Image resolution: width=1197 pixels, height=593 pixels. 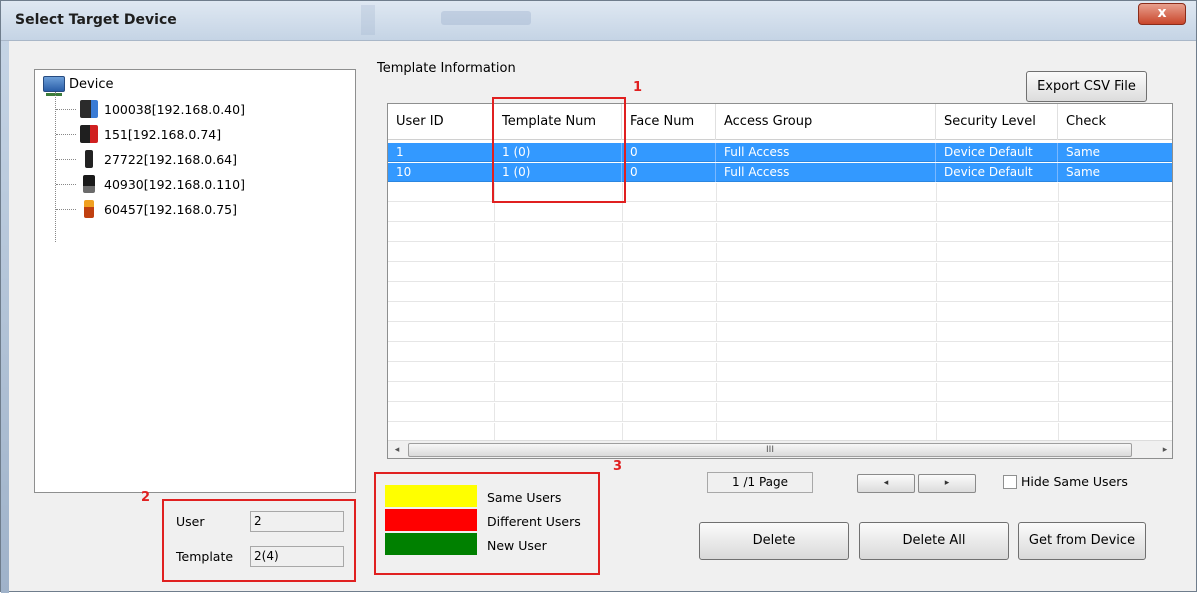 I want to click on user-count-field: 2, so click(x=297, y=521).